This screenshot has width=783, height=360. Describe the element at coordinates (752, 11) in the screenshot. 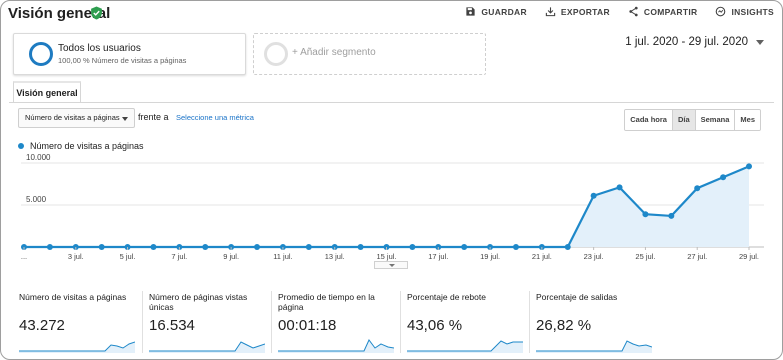

I see `insights-label: INSIGHTS` at that location.